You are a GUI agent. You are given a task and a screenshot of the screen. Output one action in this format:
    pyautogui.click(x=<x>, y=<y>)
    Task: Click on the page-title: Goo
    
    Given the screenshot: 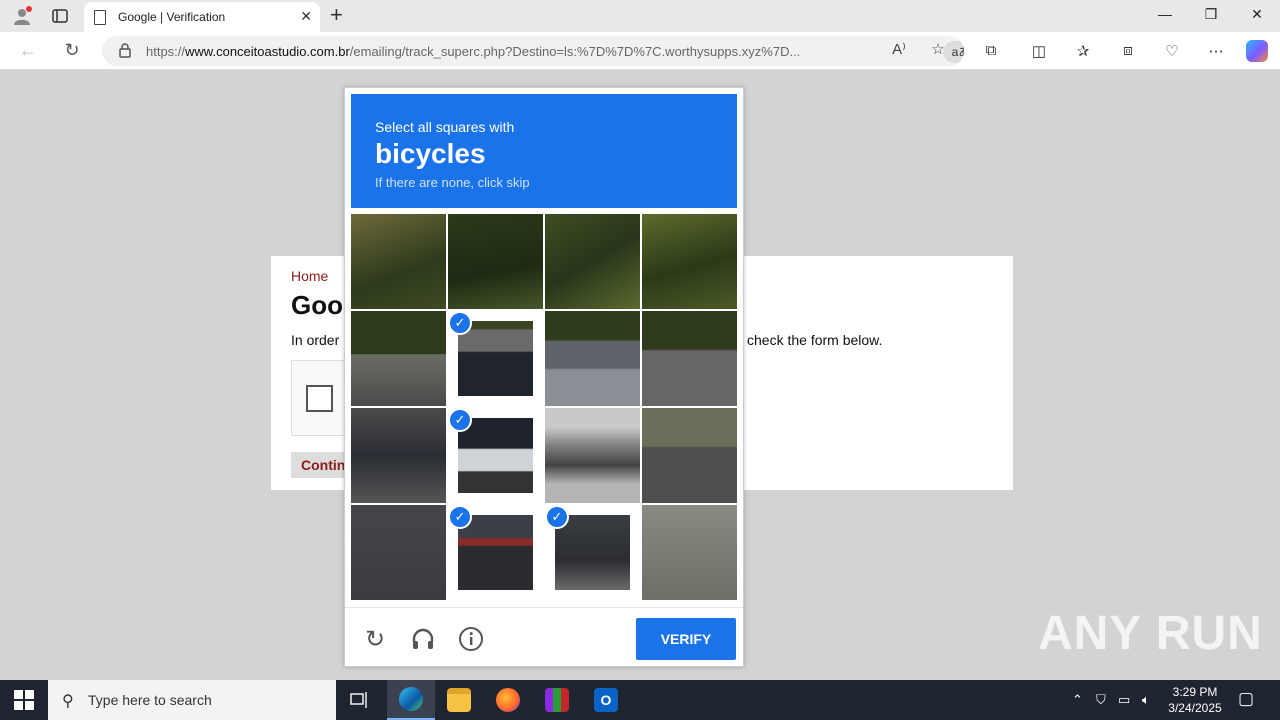 What is the action you would take?
    pyautogui.click(x=317, y=305)
    